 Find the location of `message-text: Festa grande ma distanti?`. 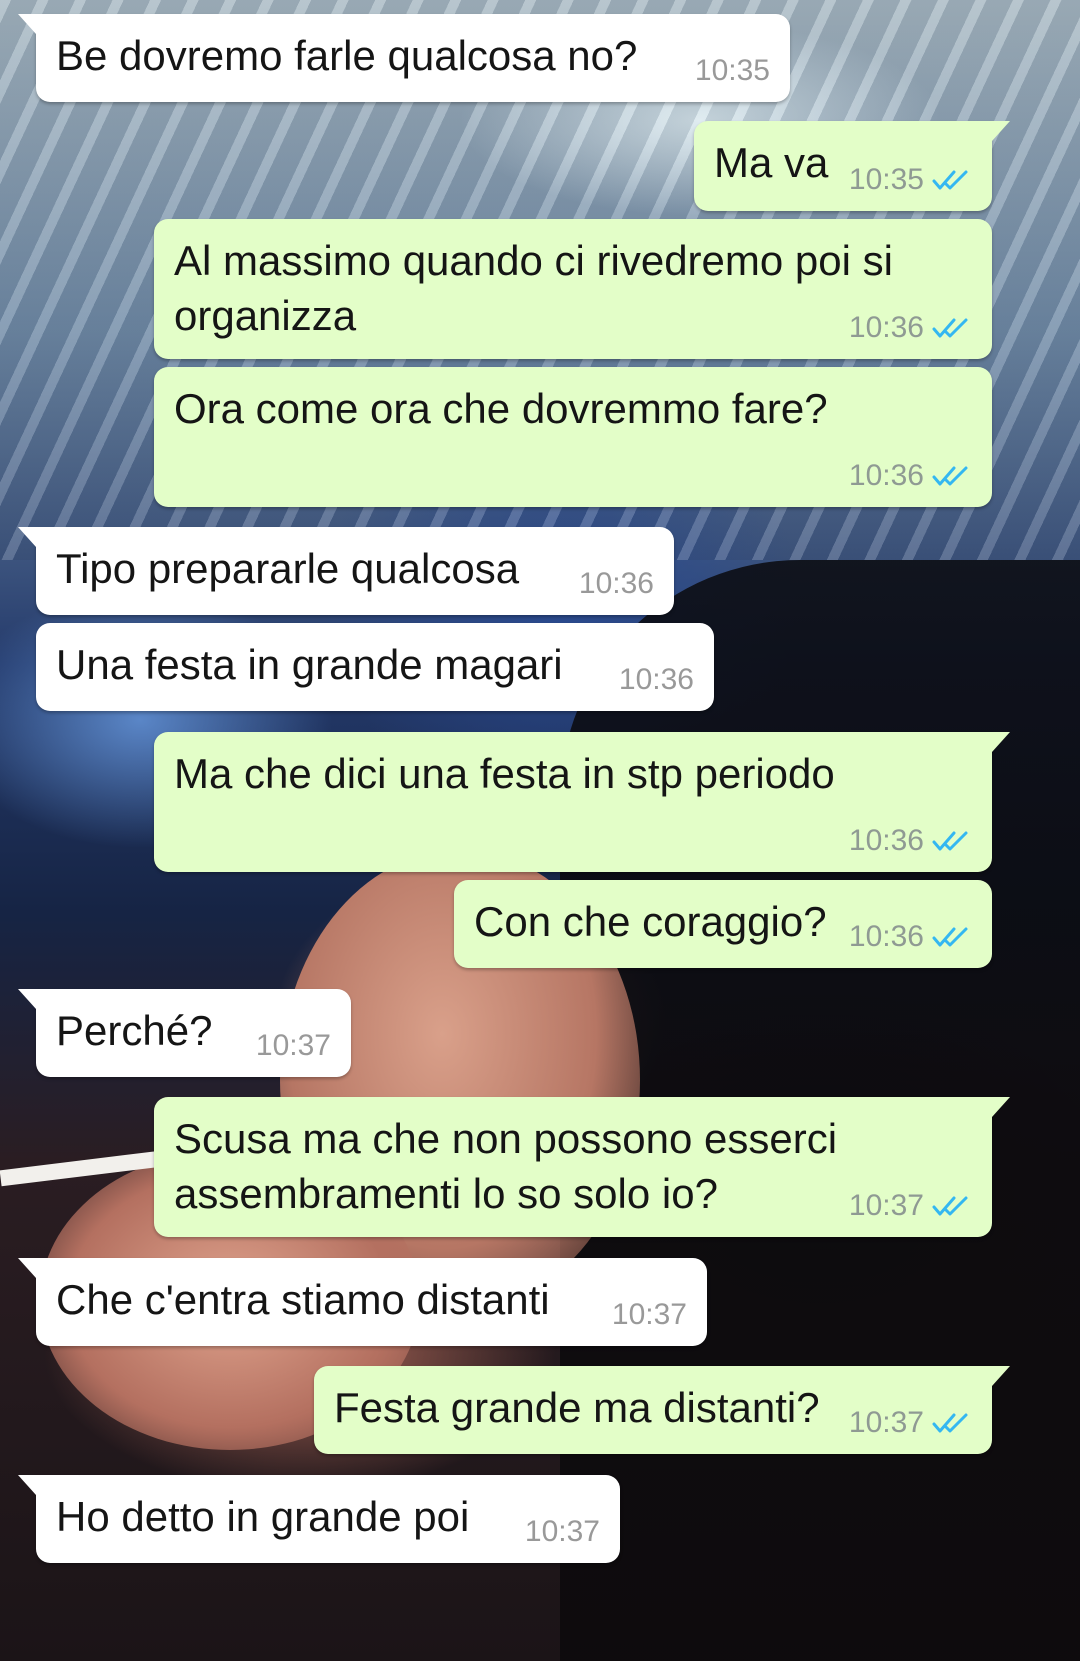

message-text: Festa grande ma distanti? is located at coordinates (577, 1407).